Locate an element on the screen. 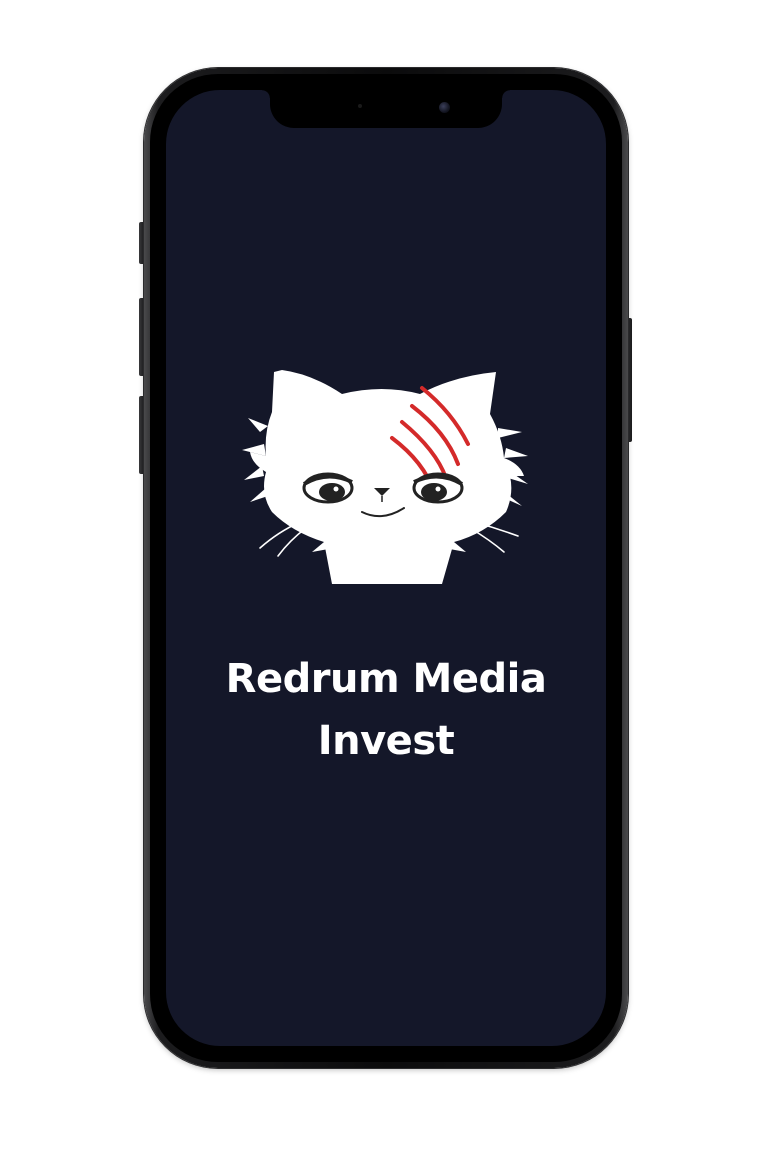 The image size is (768, 1152). front-camera-icon is located at coordinates (444, 107).